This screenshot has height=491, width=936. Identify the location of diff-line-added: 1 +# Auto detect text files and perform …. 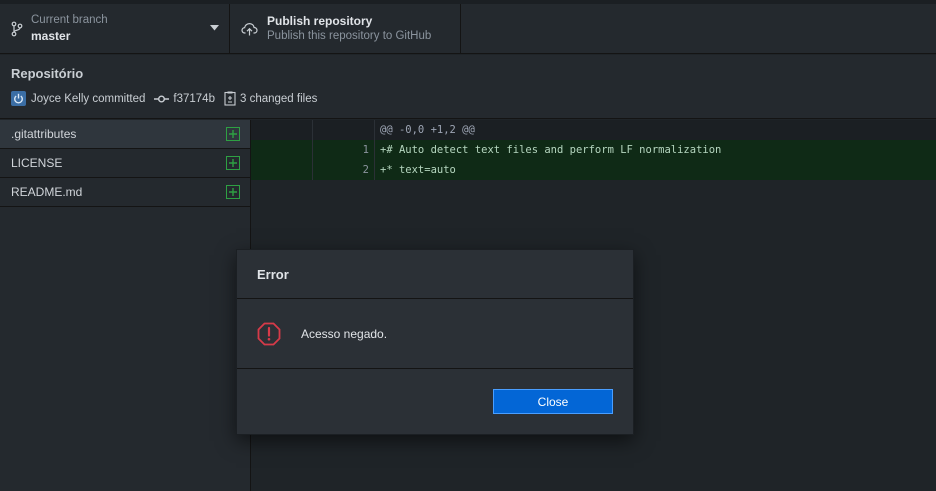
(593, 150).